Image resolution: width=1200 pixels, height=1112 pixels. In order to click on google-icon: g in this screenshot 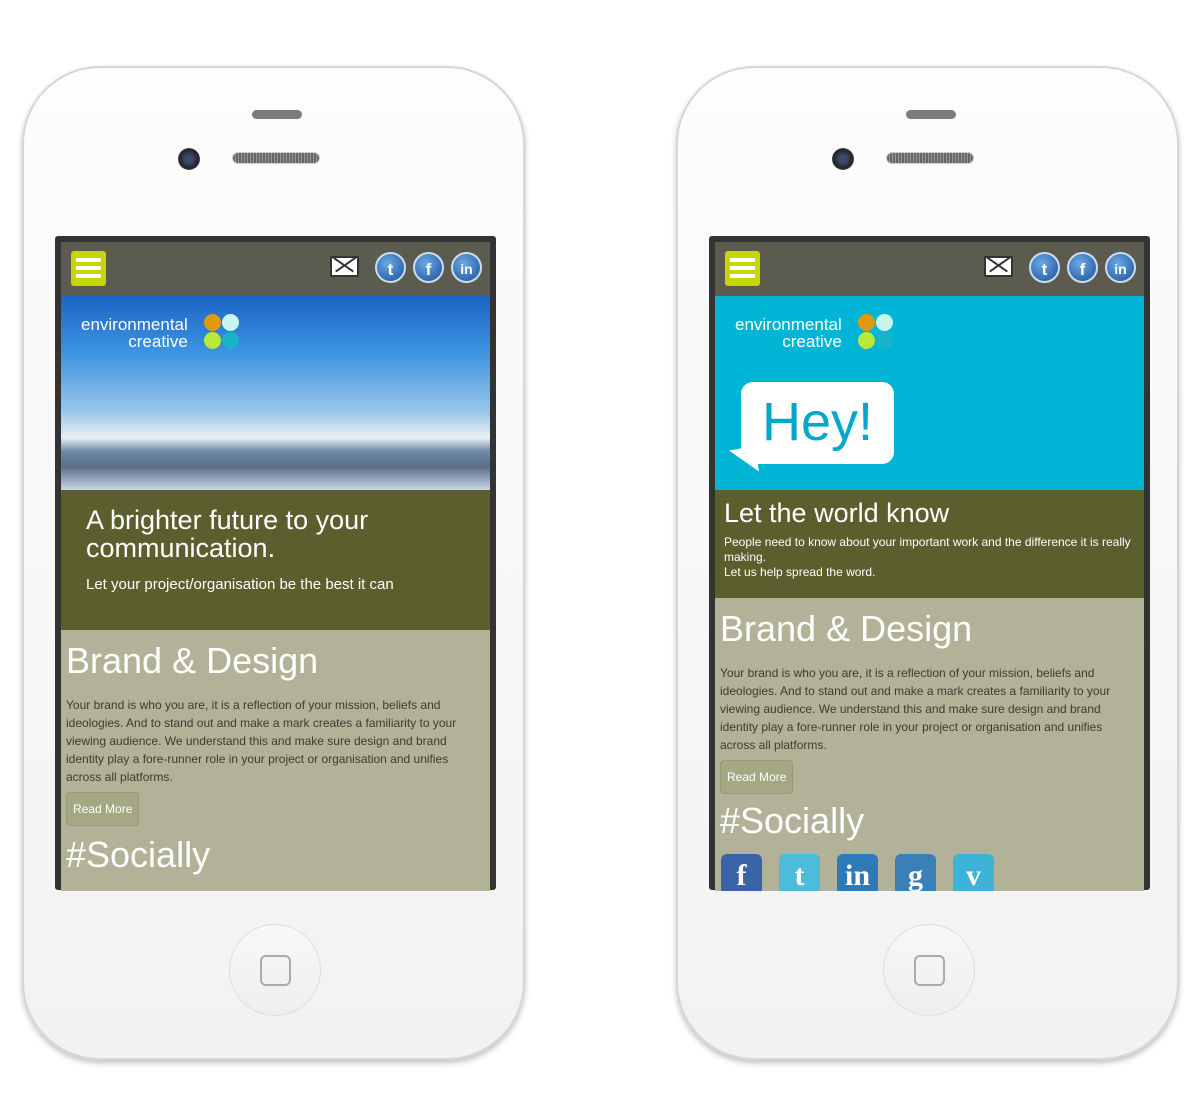, I will do `click(915, 872)`.